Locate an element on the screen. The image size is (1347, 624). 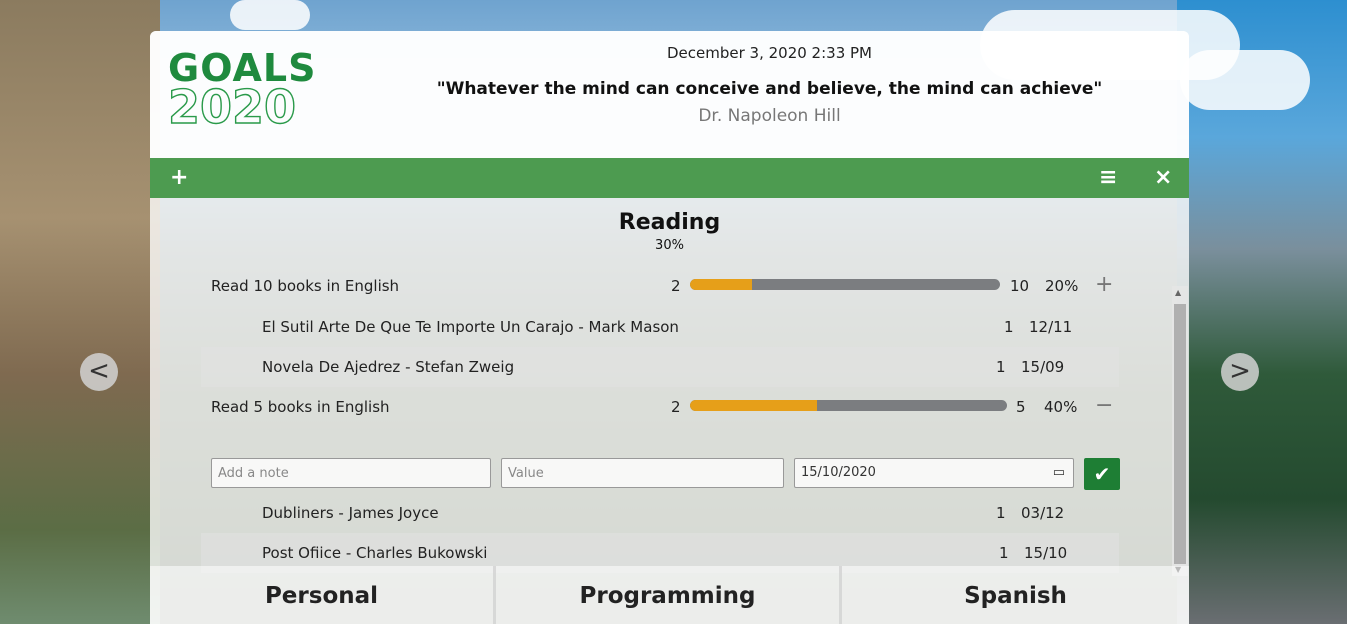
subgoal-target: 10 is located at coordinates (1020, 286).